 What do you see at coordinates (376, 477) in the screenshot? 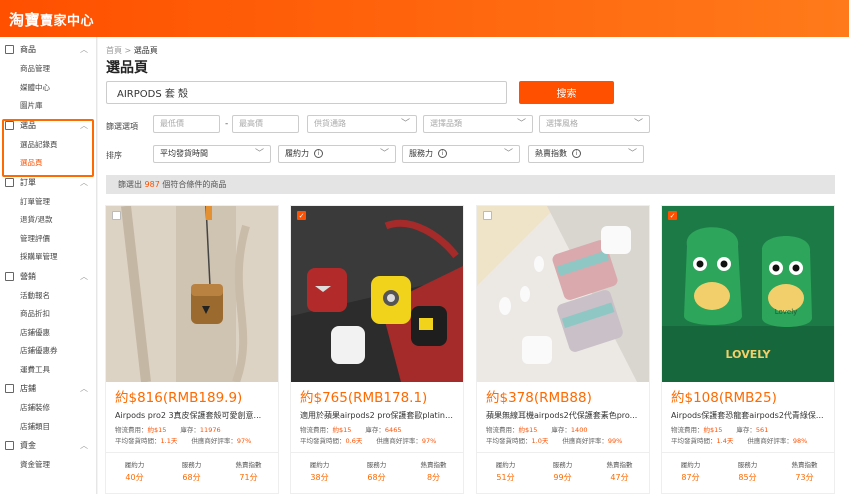
I see `score-value: 68分` at bounding box center [376, 477].